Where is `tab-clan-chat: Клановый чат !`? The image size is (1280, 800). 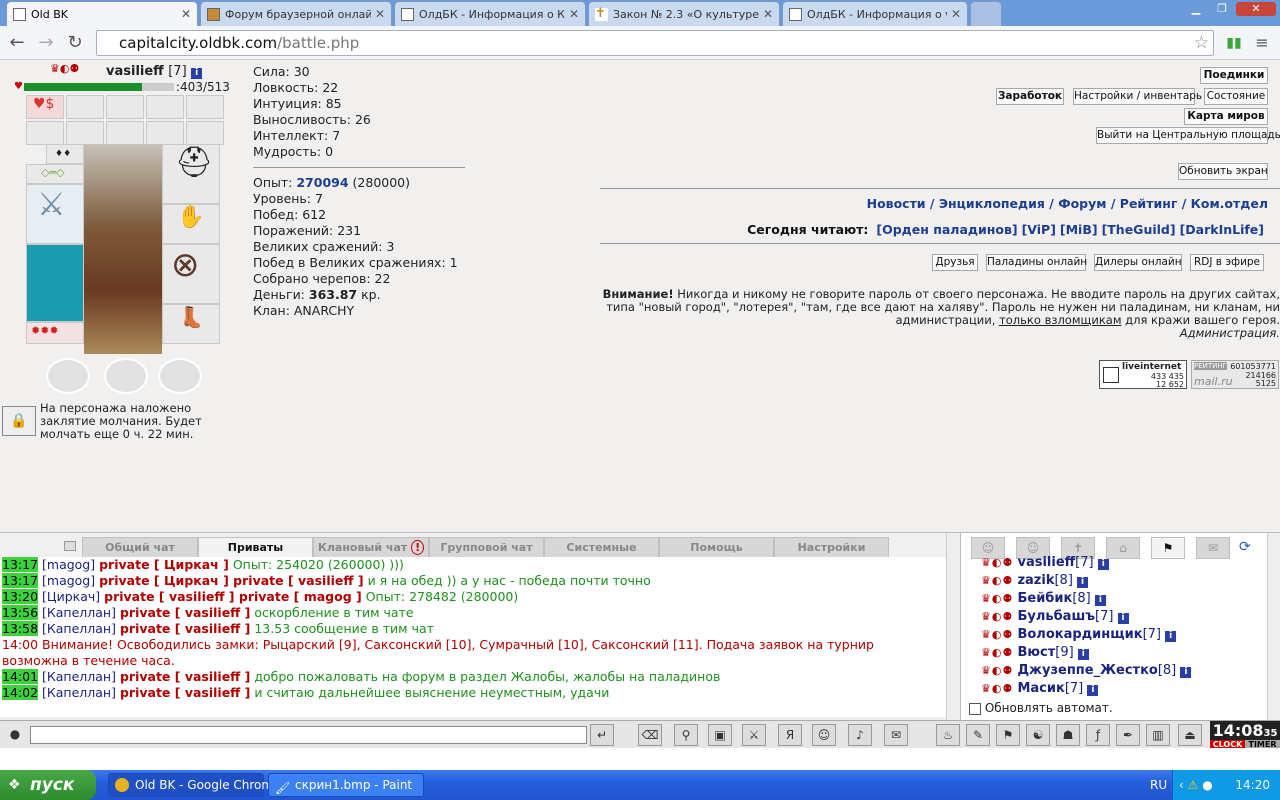 tab-clan-chat: Клановый чат ! is located at coordinates (371, 548).